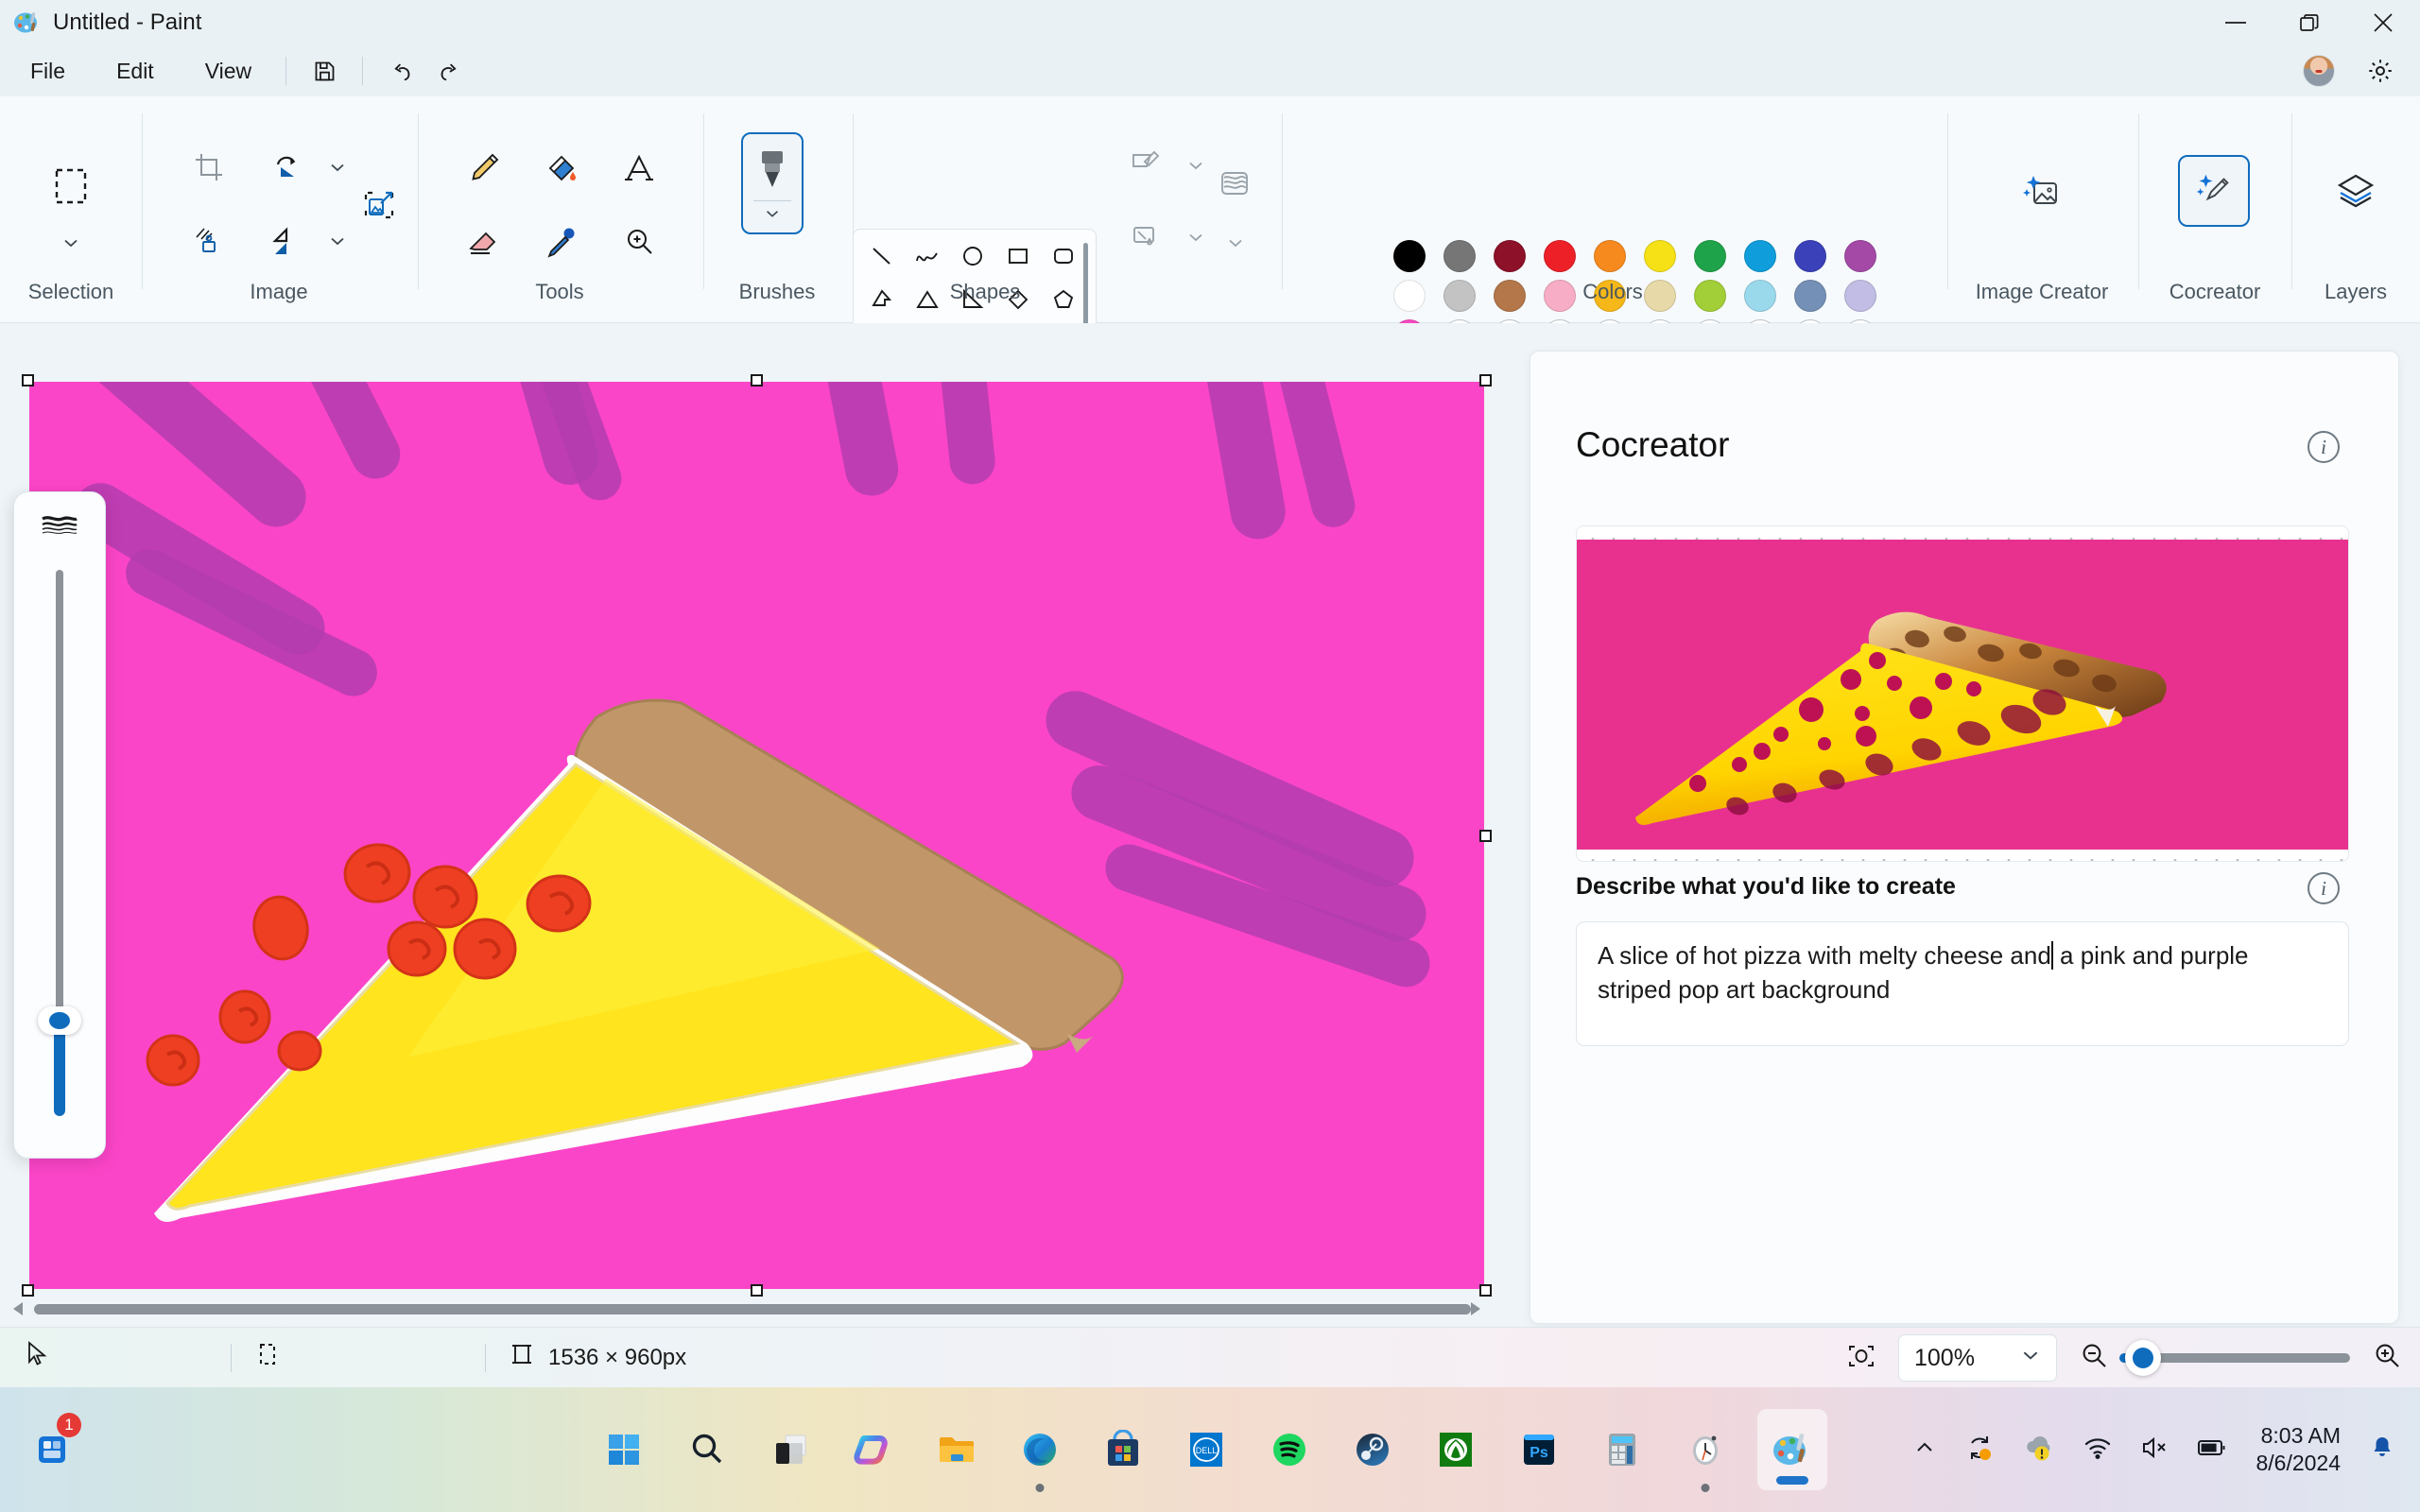 The height and width of the screenshot is (1512, 2420). Describe the element at coordinates (2042, 193) in the screenshot. I see `image-creator-sparkle-icon` at that location.